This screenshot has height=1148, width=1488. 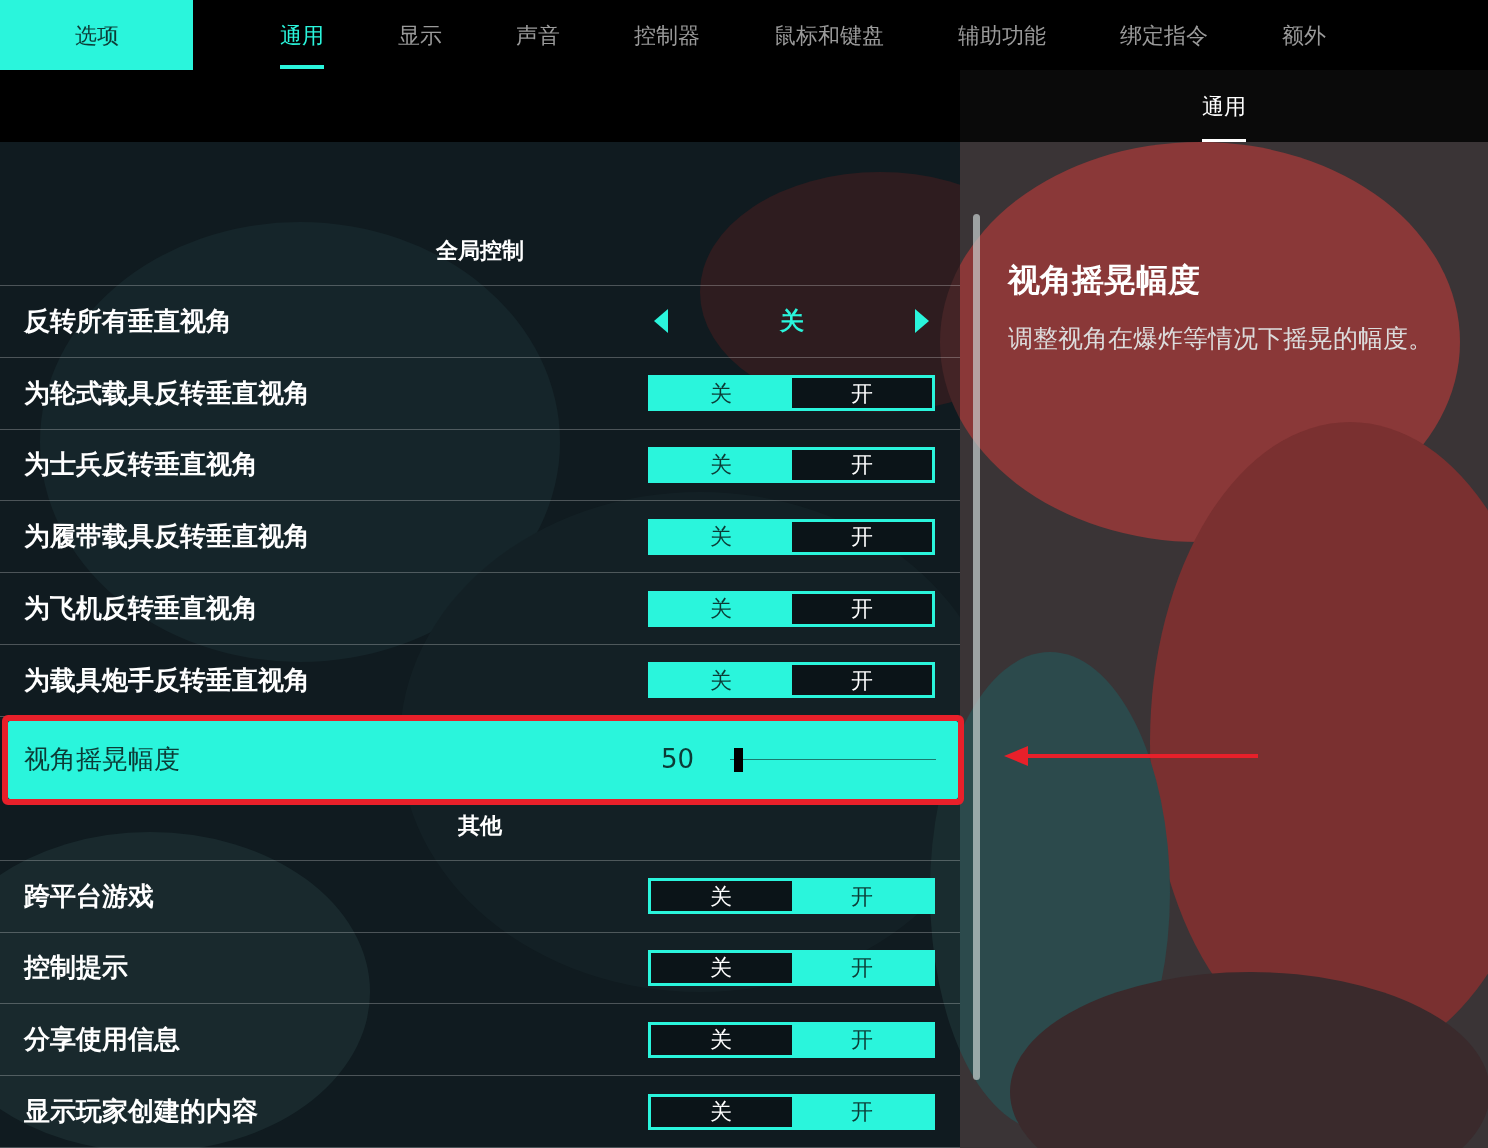 I want to click on options-header: 选项, so click(x=96, y=35).